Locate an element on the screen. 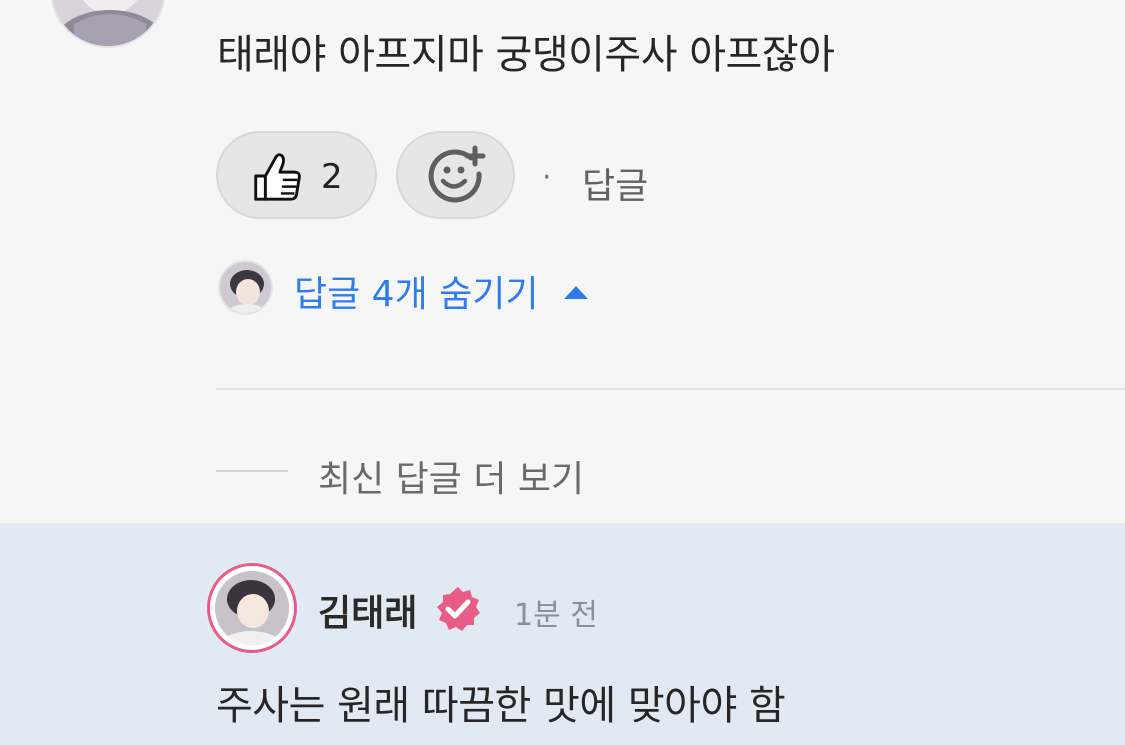 The image size is (1125, 745). like-button is located at coordinates (296, 175).